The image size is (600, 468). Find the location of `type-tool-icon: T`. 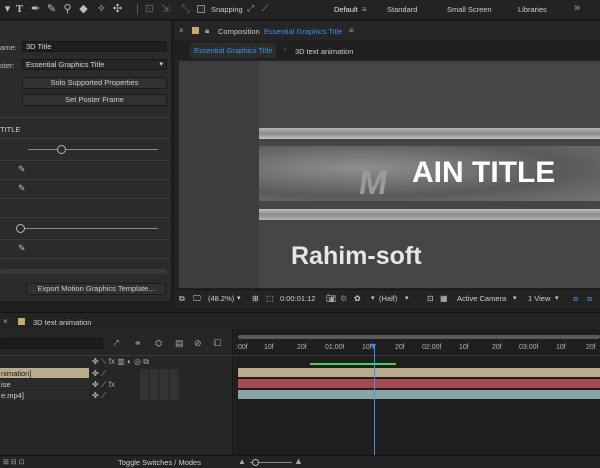

type-tool-icon: T is located at coordinates (19, 9).